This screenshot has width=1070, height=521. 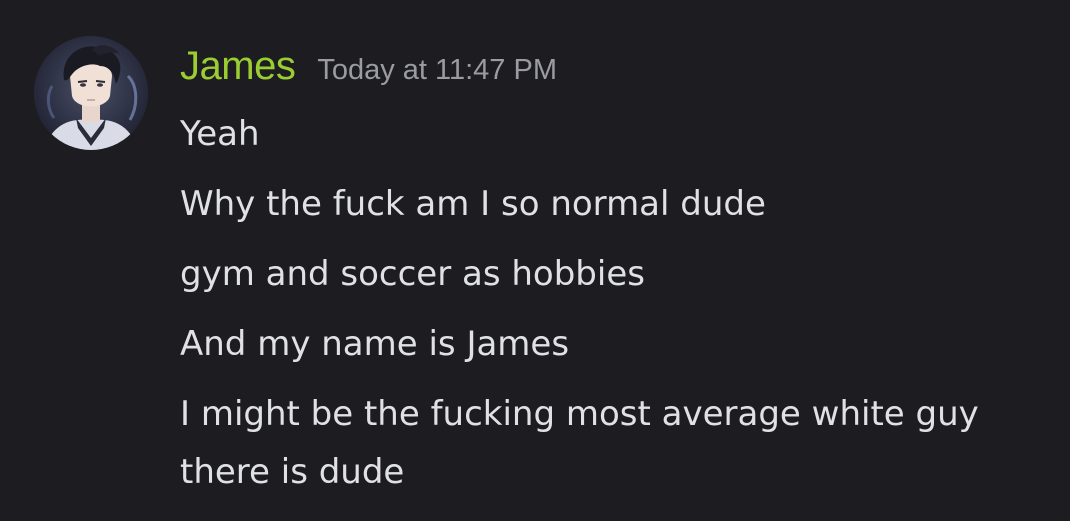 I want to click on message-line: Yeah, so click(x=220, y=134).